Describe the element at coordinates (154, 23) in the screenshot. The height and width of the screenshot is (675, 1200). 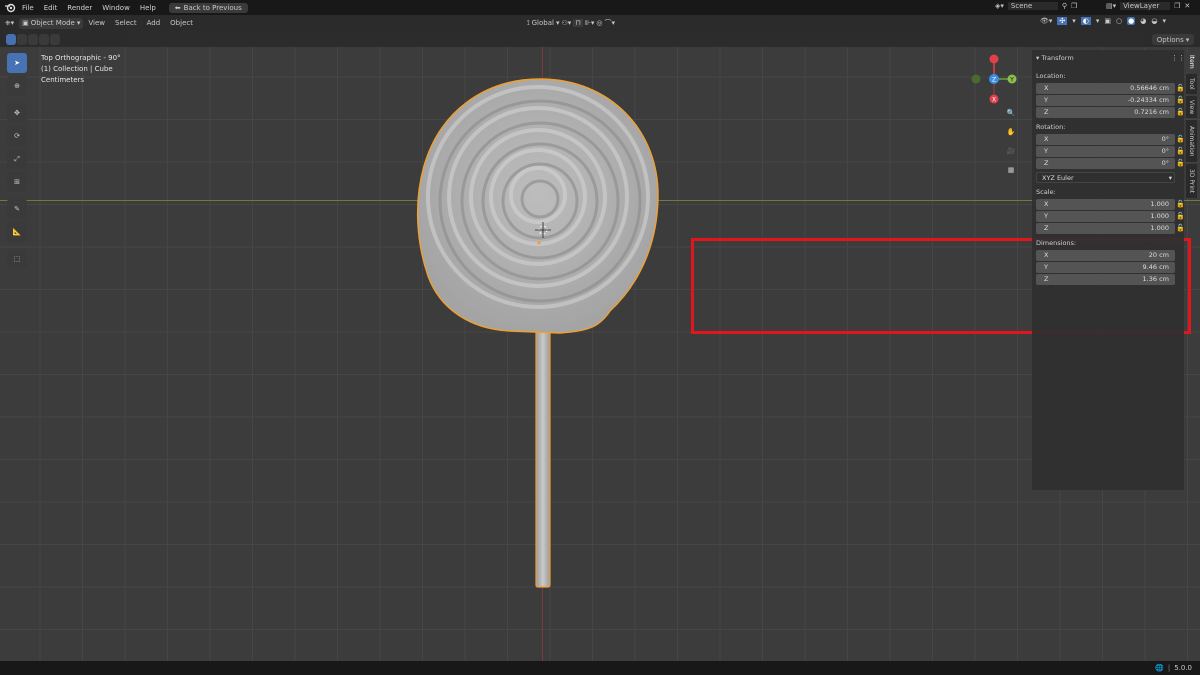
I see `menu-add: Add` at that location.